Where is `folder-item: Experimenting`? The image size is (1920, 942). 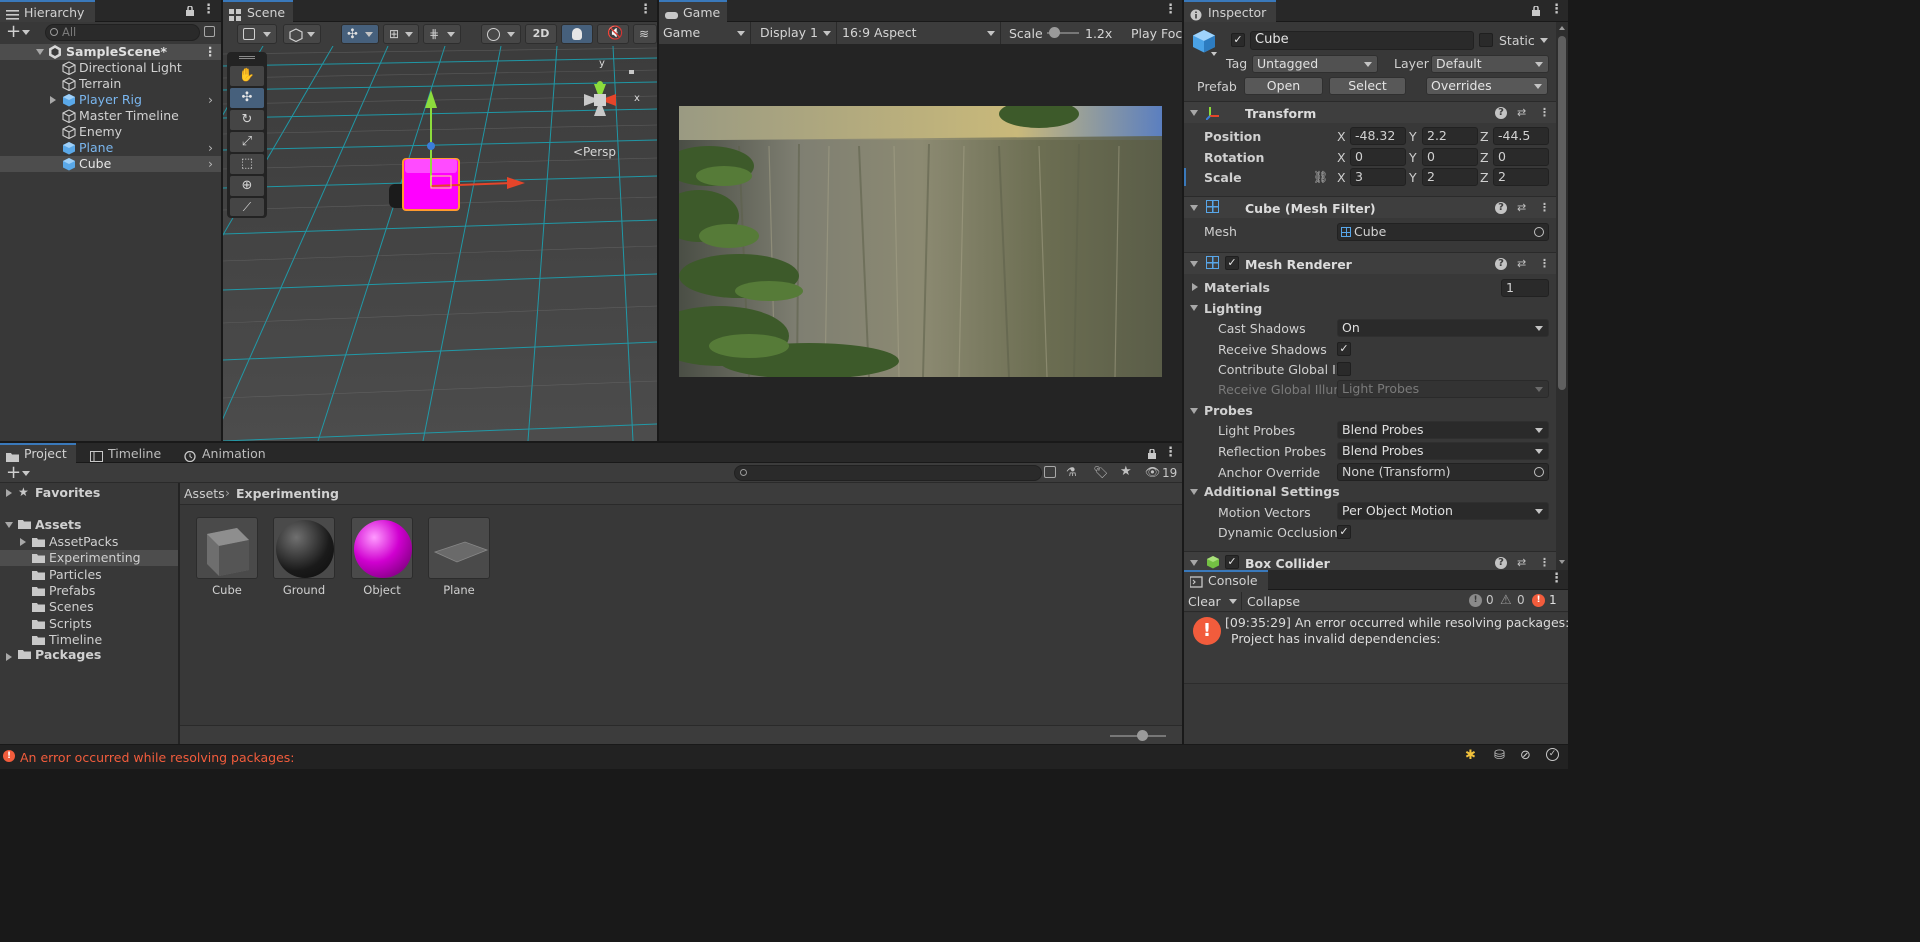 folder-item: Experimenting is located at coordinates (89, 558).